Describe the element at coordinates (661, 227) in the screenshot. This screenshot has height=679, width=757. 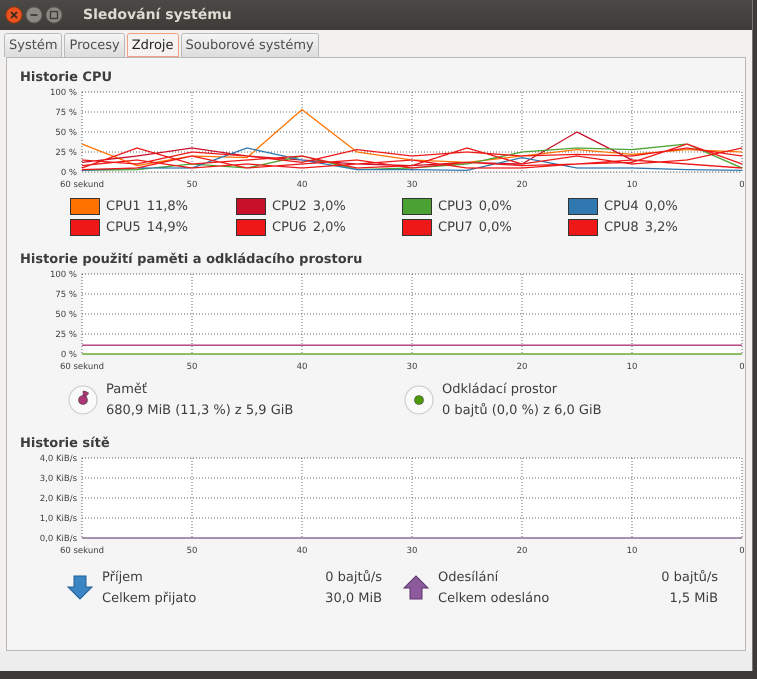
I see `cpu-value: 3,2%` at that location.